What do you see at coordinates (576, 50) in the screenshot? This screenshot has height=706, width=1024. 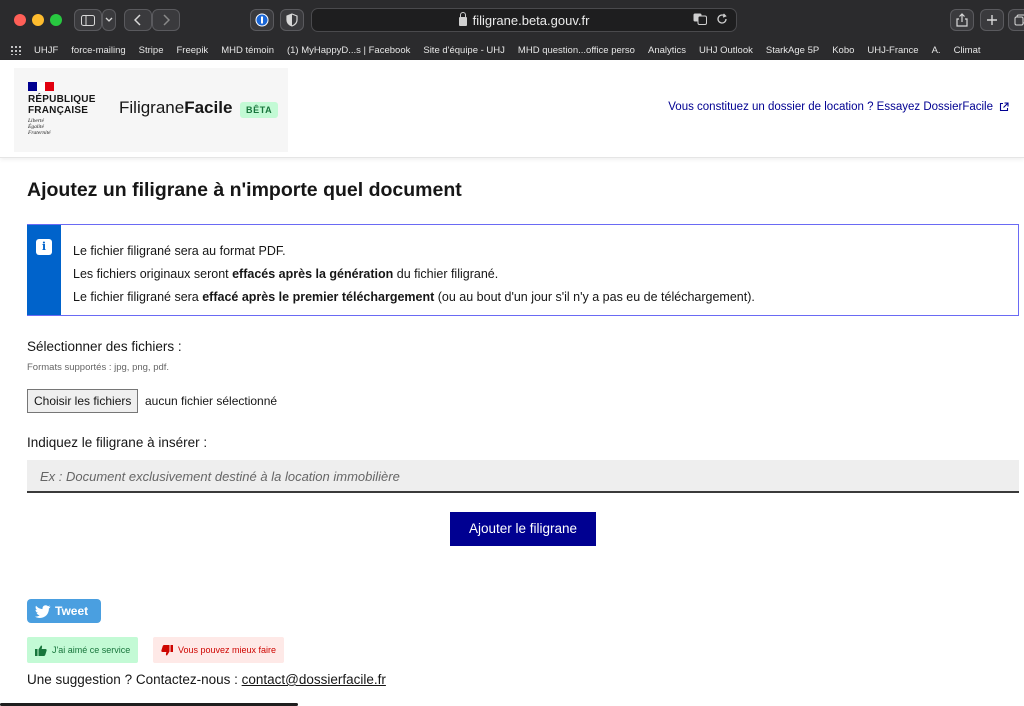 I see `bookmark-item: MHD question...office perso` at bounding box center [576, 50].